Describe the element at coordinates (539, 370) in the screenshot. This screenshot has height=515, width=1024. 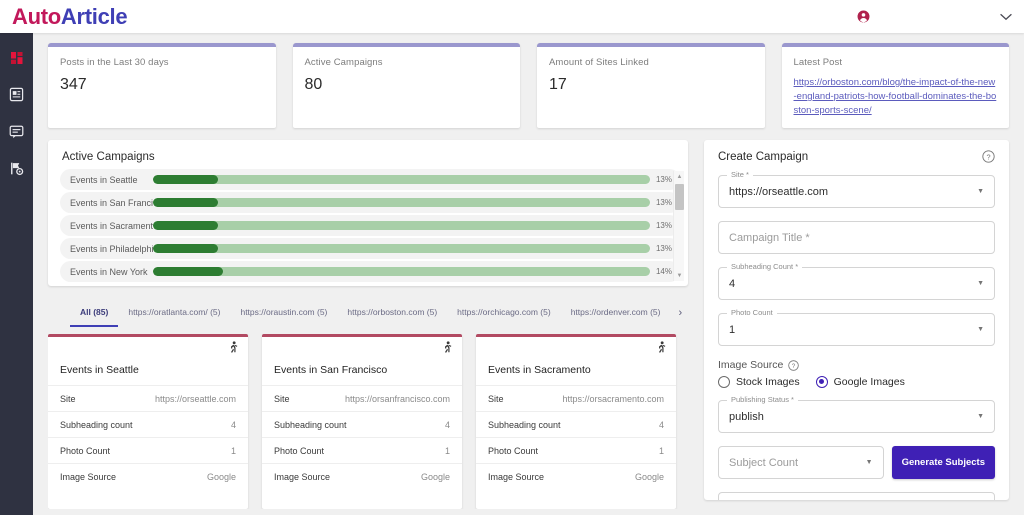
I see `campaign-card-title: Events in Sacramento` at that location.